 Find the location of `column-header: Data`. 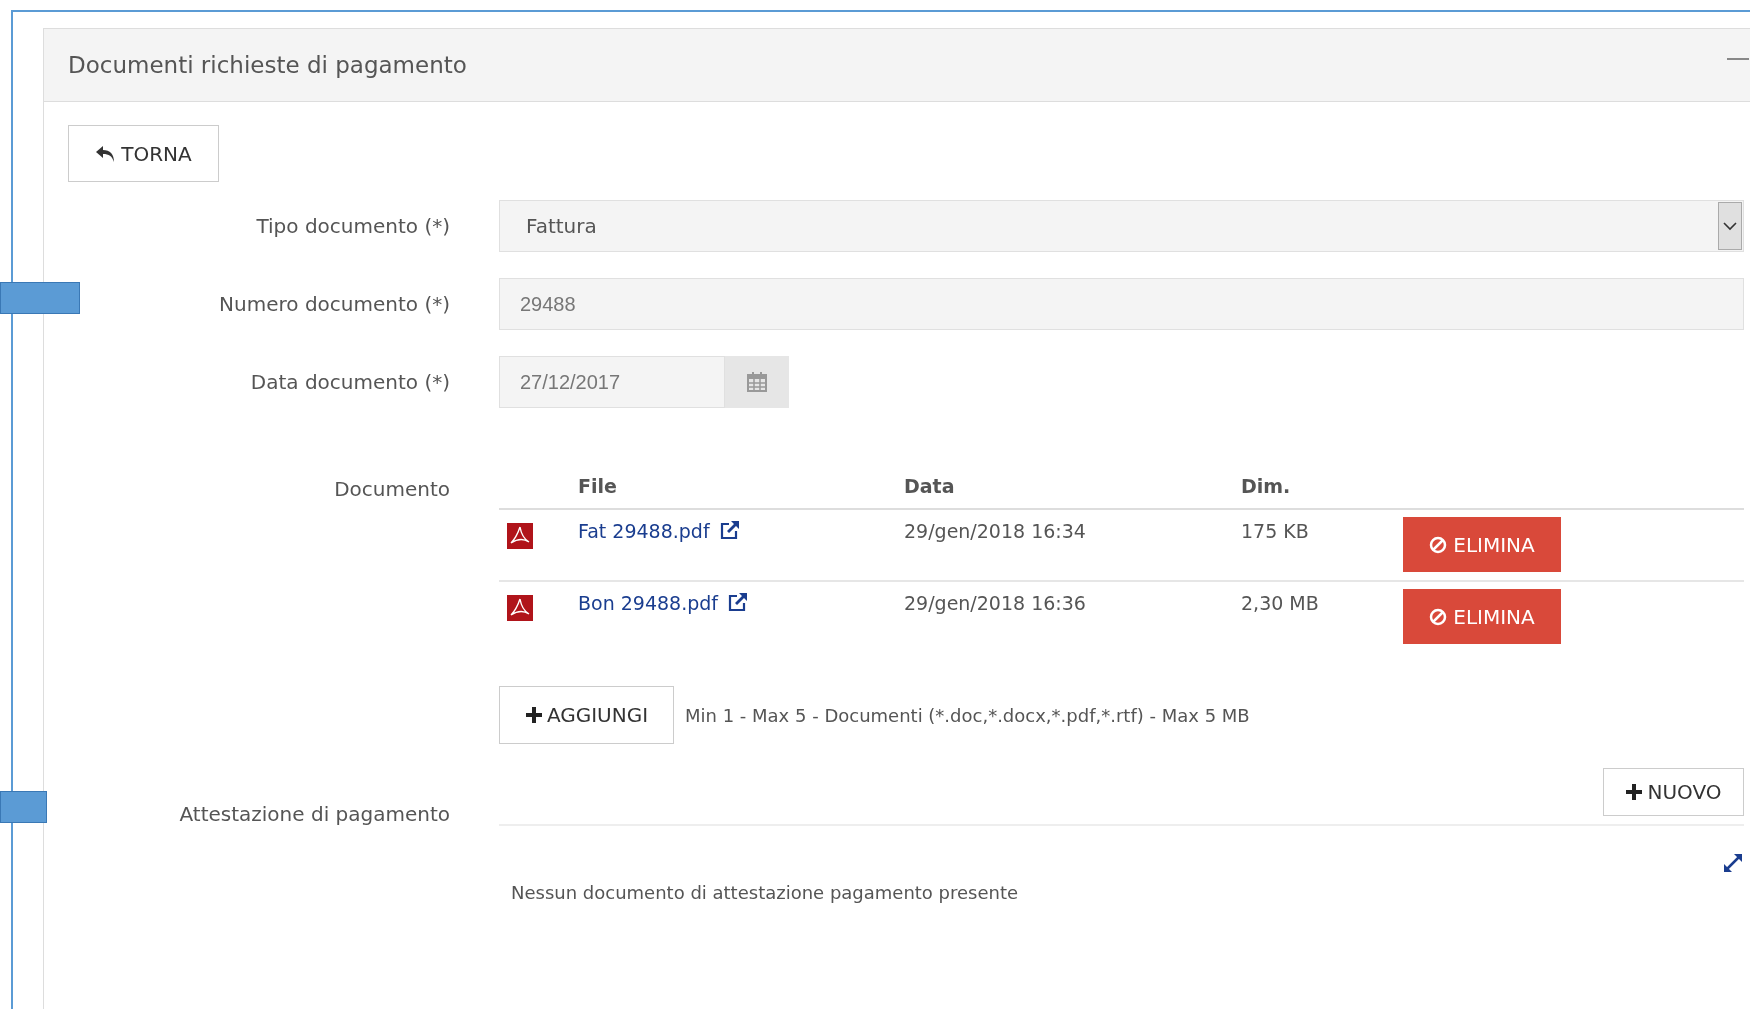

column-header: Data is located at coordinates (930, 485).